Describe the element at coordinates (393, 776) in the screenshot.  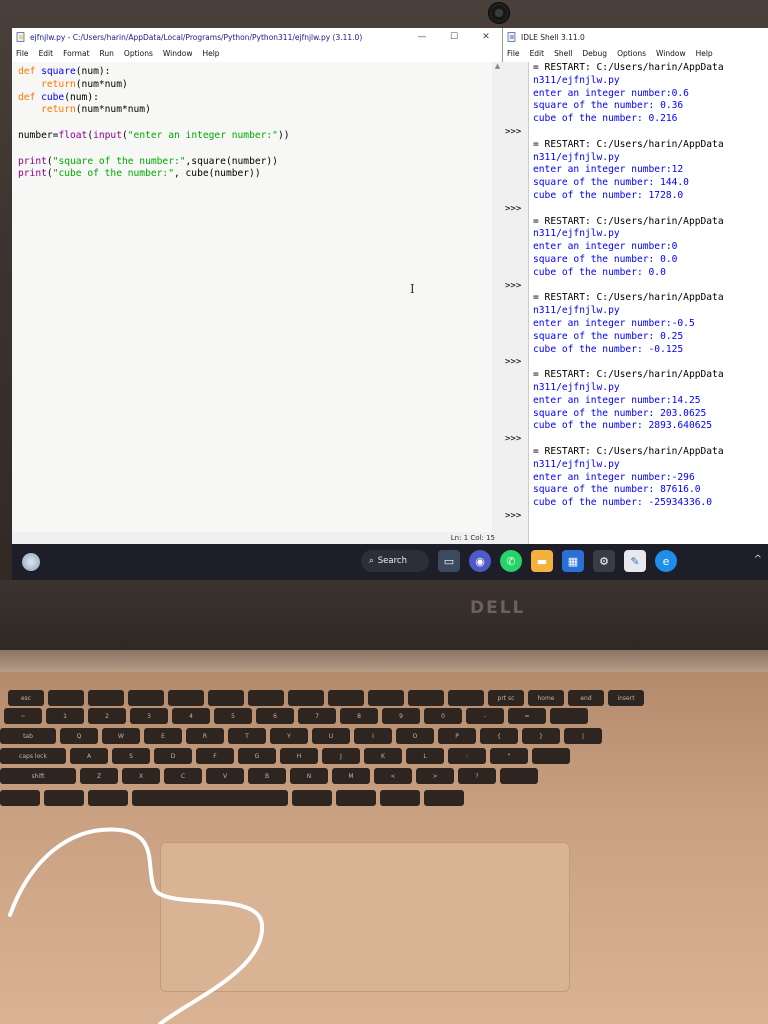
I see `keyboard-key: <` at that location.